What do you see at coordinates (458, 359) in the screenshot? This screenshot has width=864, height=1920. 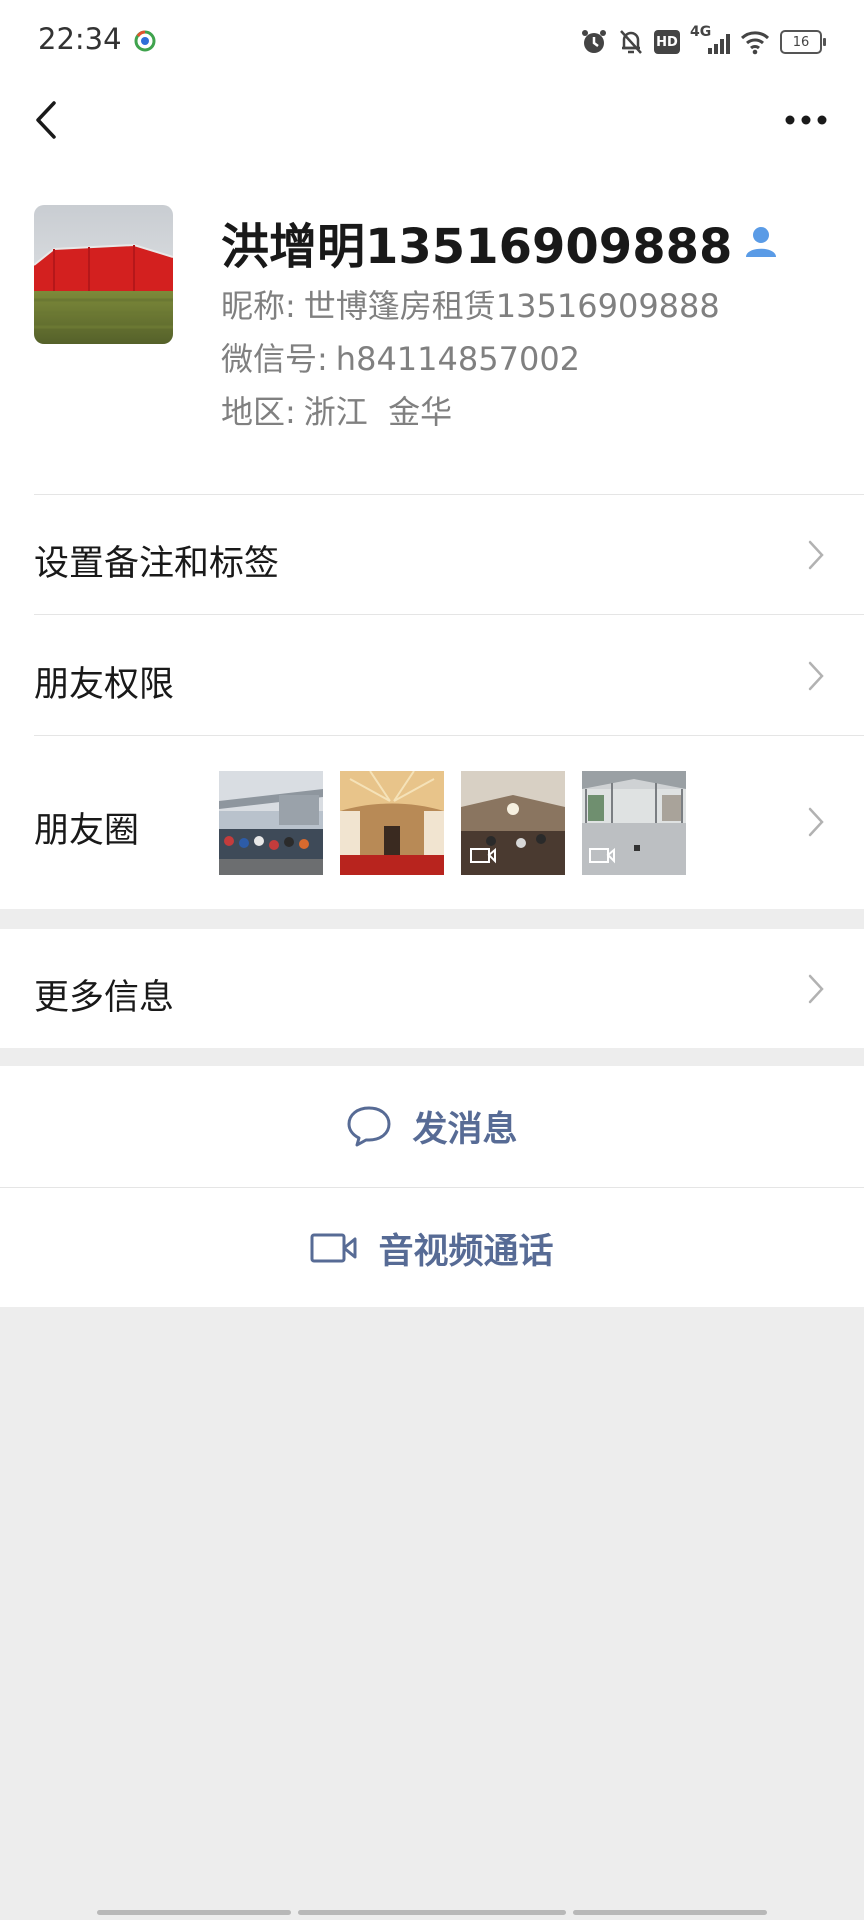 I see `wechat-id-value: h84114857002` at bounding box center [458, 359].